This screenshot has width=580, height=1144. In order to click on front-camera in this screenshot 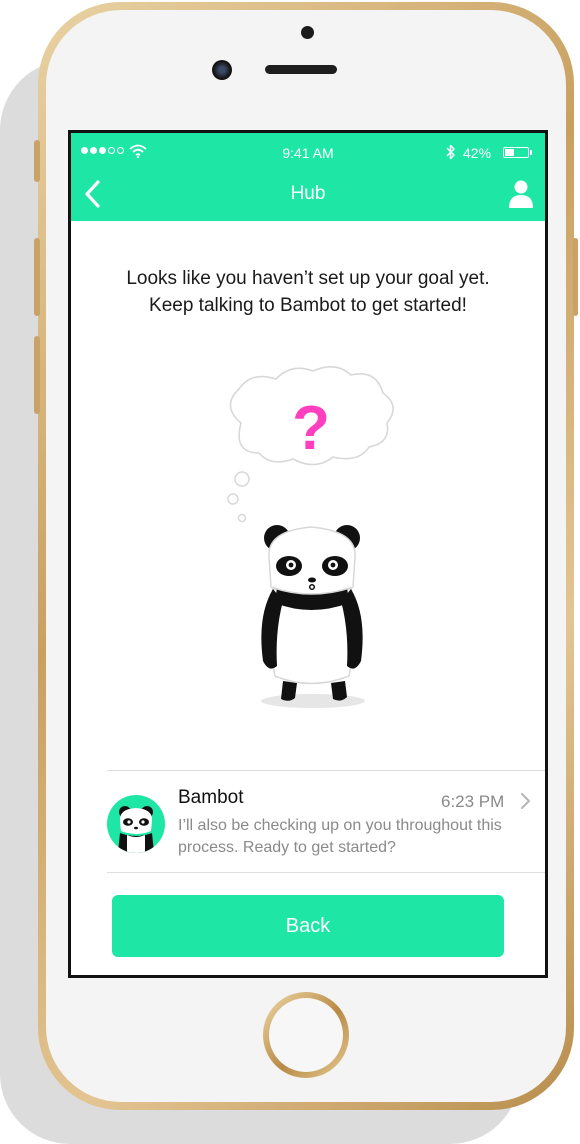, I will do `click(222, 70)`.